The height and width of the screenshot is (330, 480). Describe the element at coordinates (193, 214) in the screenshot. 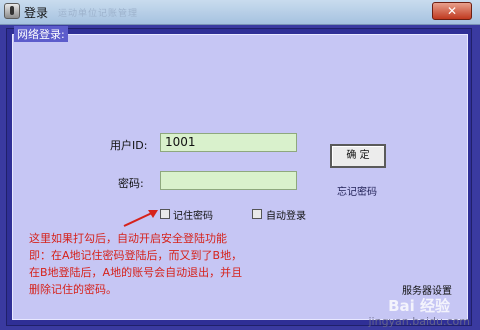

I see `remember-password-label: 记住密码` at that location.